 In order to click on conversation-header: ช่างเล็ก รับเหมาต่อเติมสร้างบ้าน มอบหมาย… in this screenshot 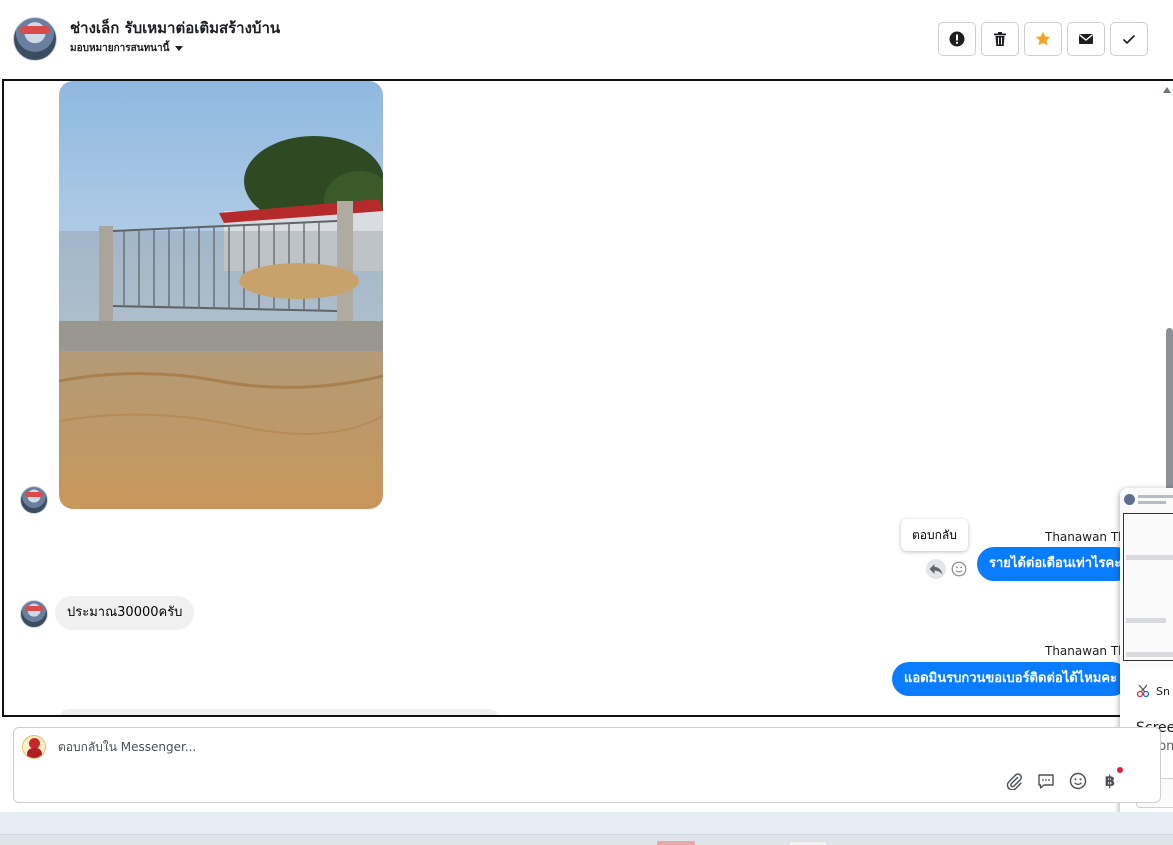, I will do `click(586, 39)`.